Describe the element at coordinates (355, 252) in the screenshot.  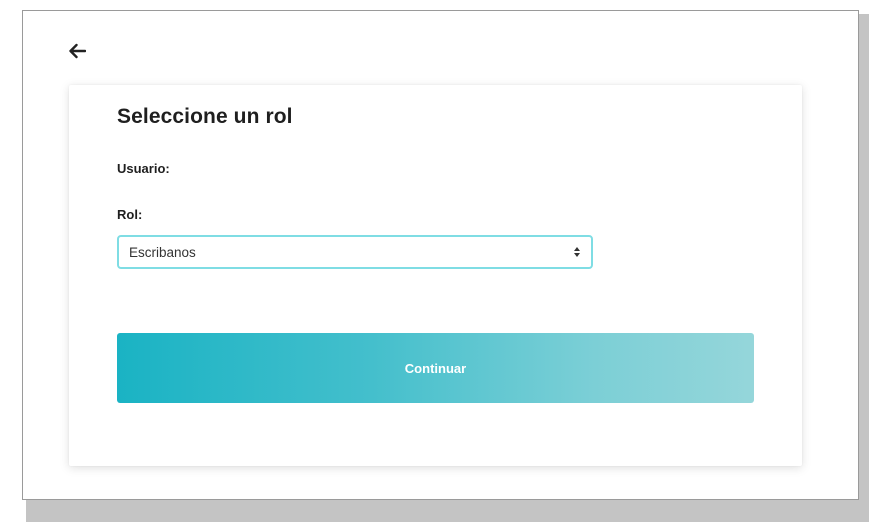
I see `role-select: Escribanos` at that location.